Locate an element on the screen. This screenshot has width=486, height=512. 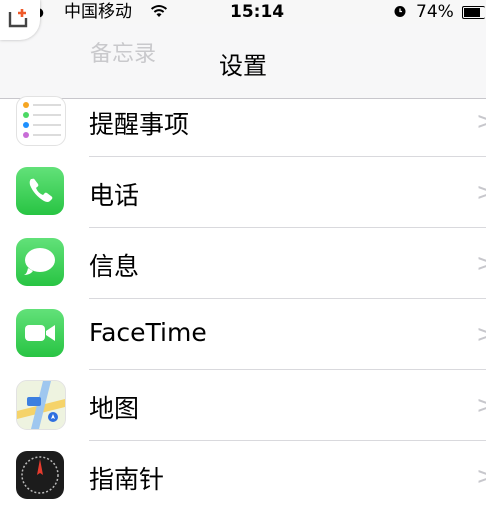
screenshot-edit-badge is located at coordinates (20, 20).